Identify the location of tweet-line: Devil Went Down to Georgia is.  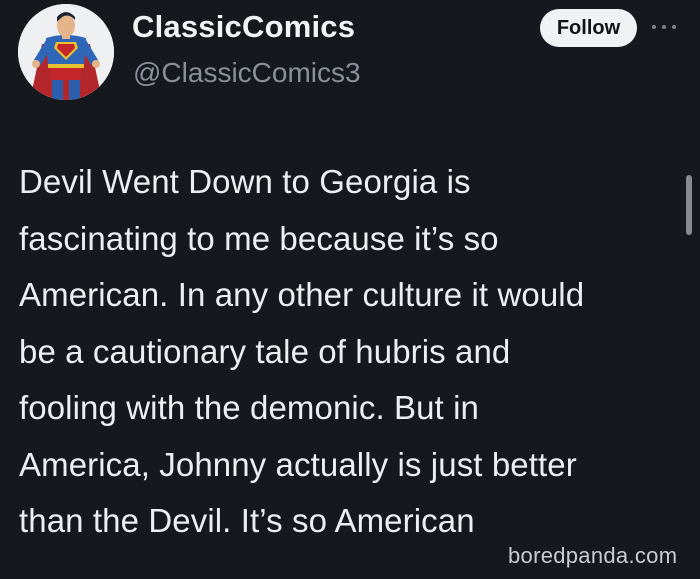
(245, 181).